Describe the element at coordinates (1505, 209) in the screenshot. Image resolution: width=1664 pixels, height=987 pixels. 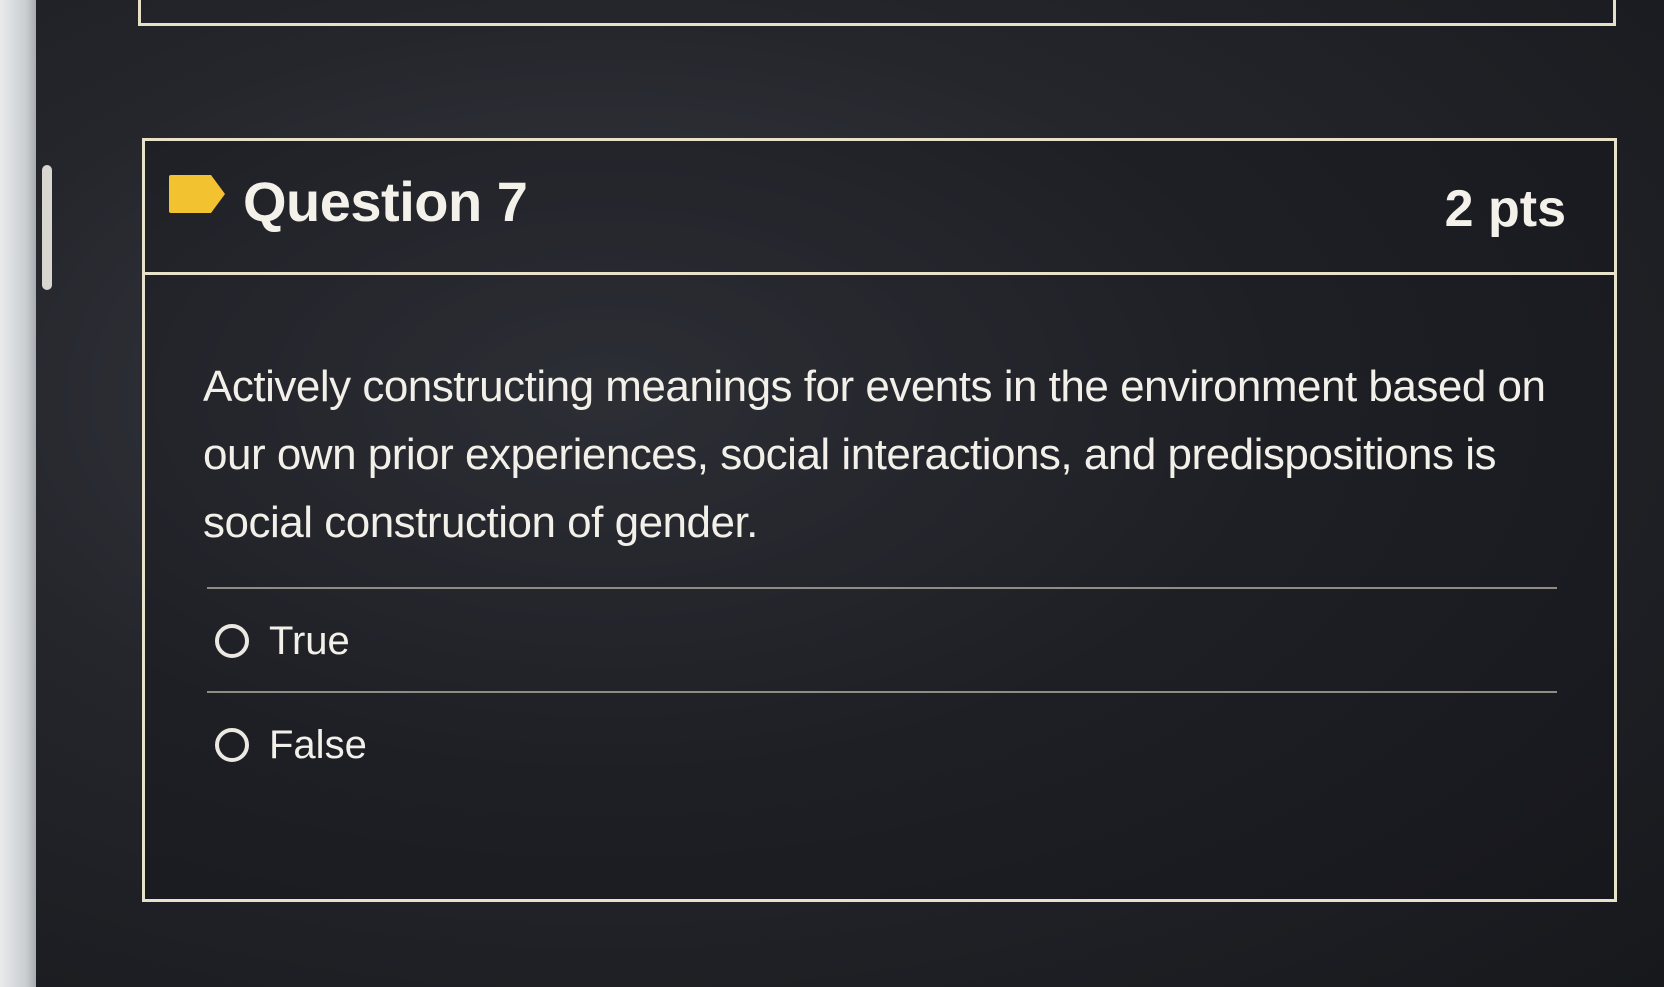
I see `question-points: 2 pts` at that location.